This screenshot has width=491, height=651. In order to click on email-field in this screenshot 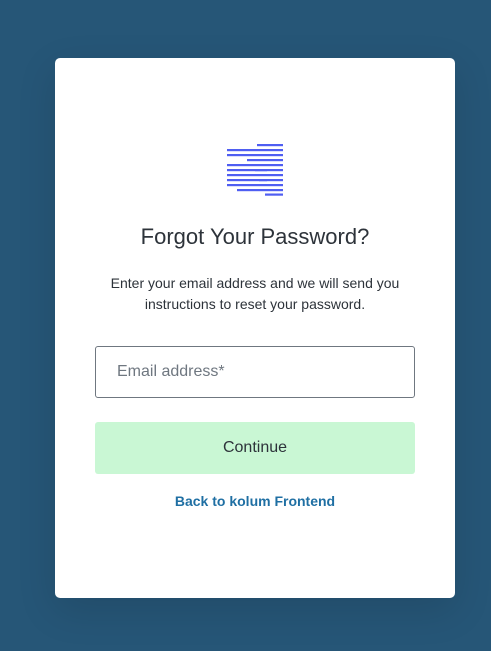, I will do `click(255, 372)`.